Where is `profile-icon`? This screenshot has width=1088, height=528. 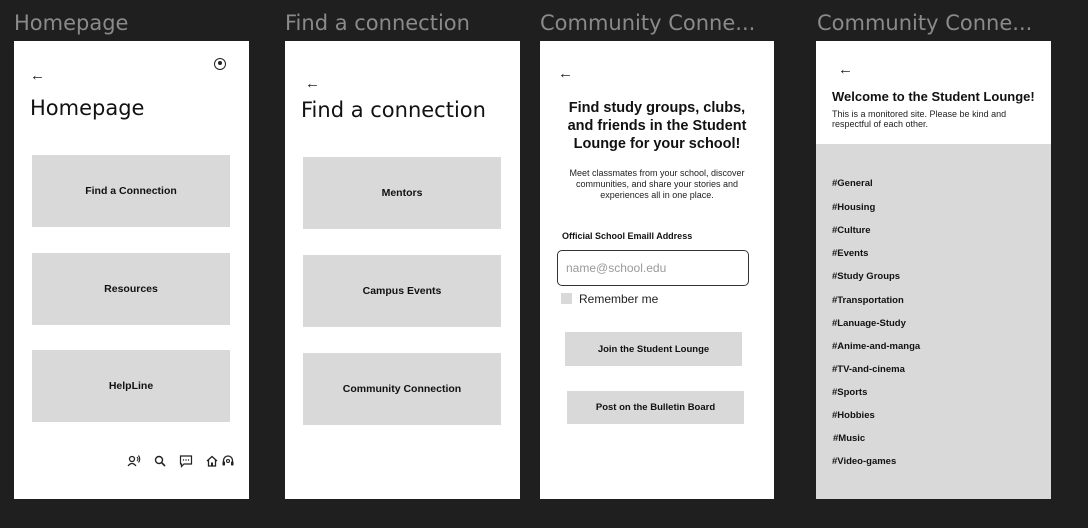
profile-icon is located at coordinates (220, 64).